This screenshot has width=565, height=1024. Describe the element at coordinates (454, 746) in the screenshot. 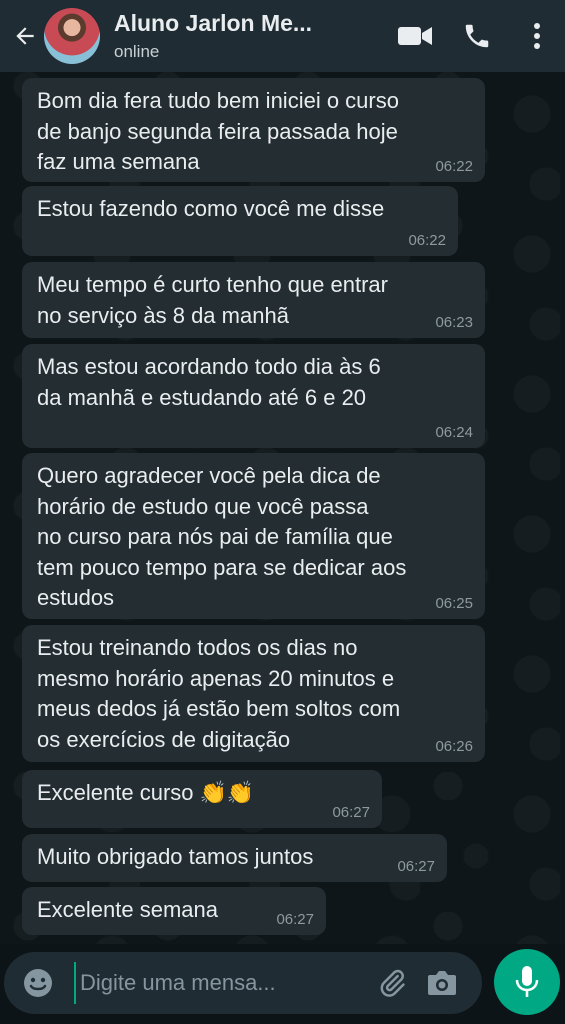

I see `message-time: 06:26` at that location.